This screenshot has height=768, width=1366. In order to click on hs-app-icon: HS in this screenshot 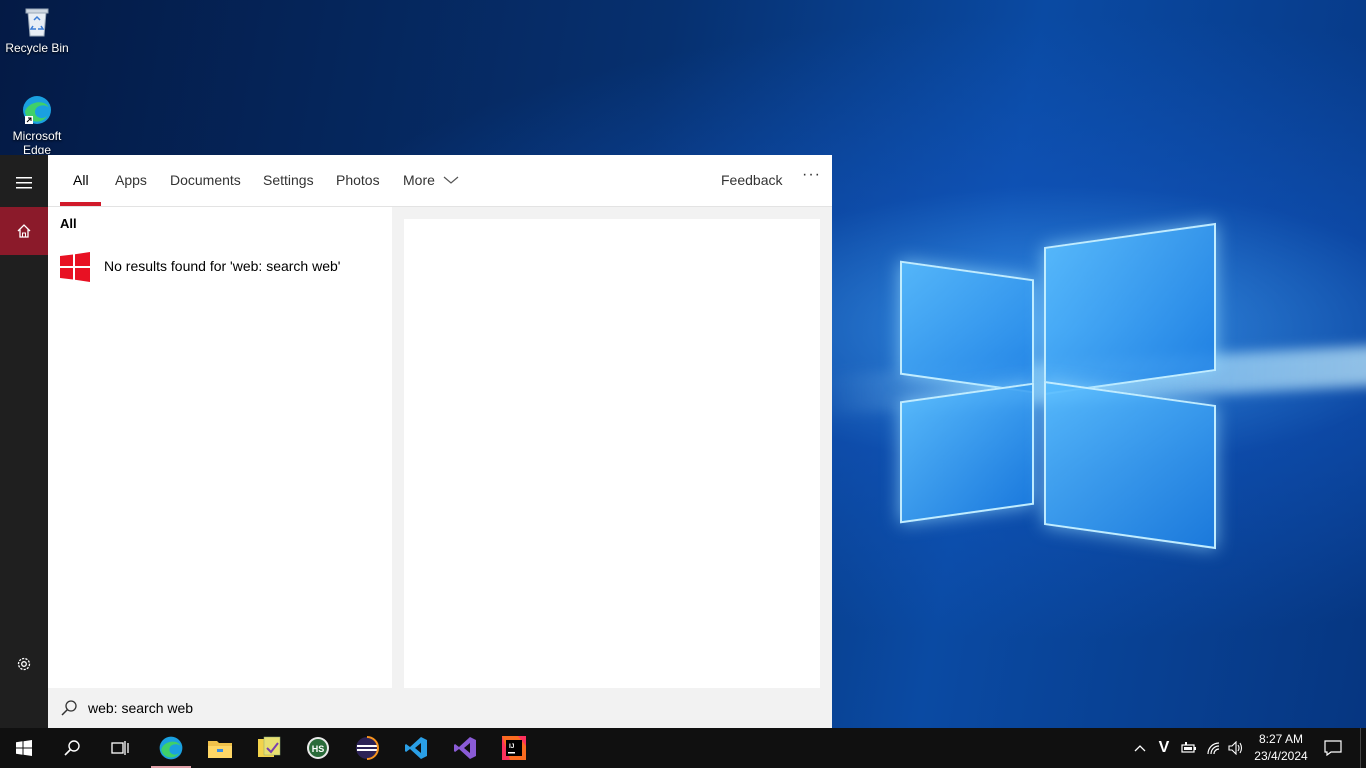, I will do `click(318, 748)`.